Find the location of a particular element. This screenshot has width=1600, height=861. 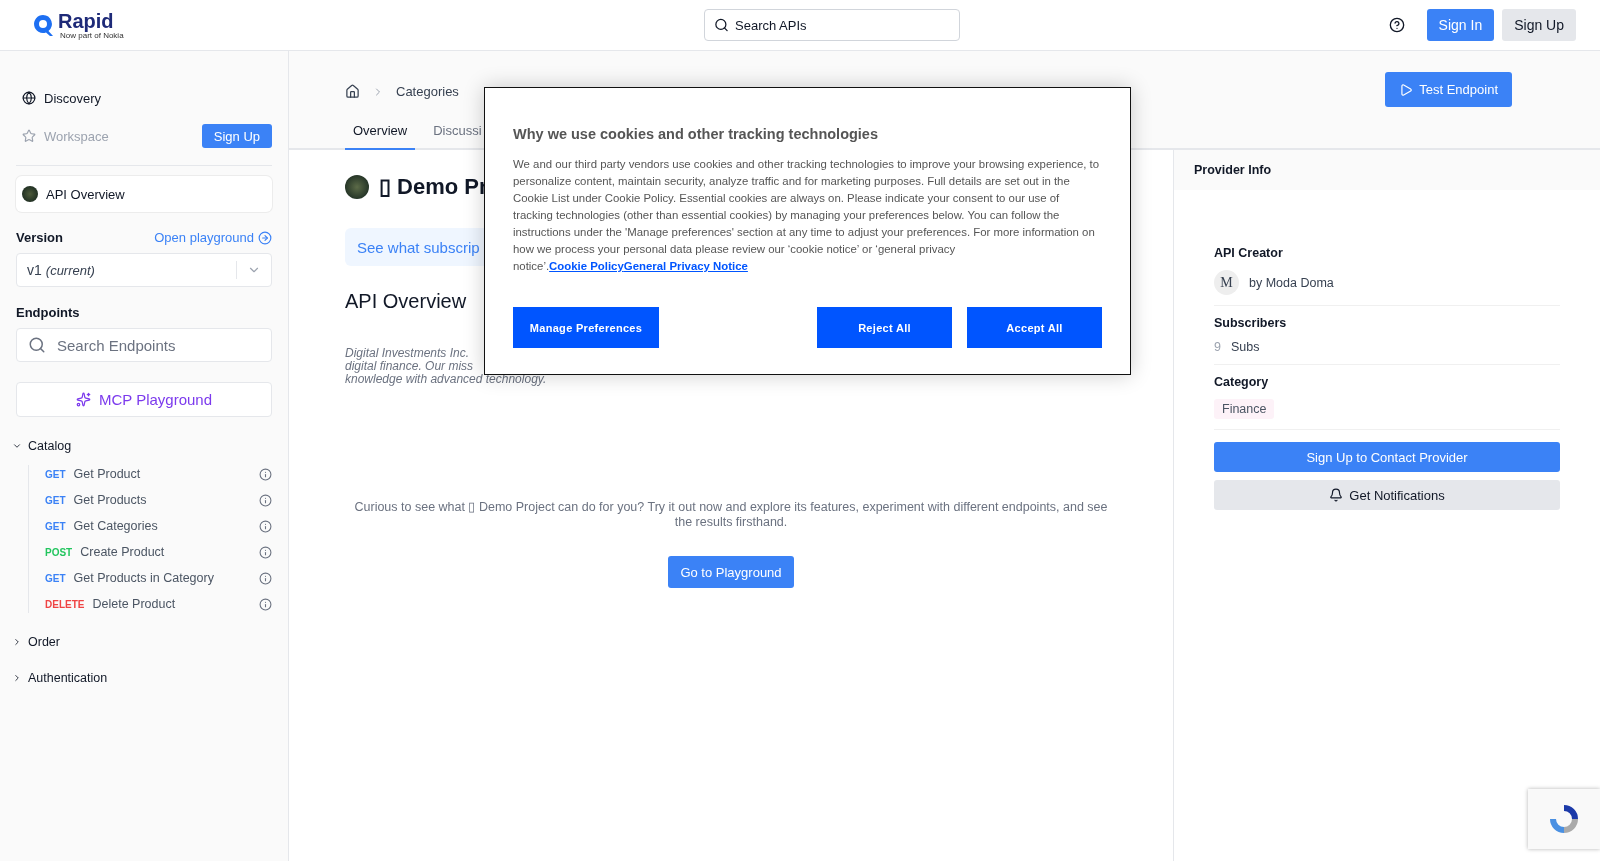

method-label: POST is located at coordinates (59, 552).